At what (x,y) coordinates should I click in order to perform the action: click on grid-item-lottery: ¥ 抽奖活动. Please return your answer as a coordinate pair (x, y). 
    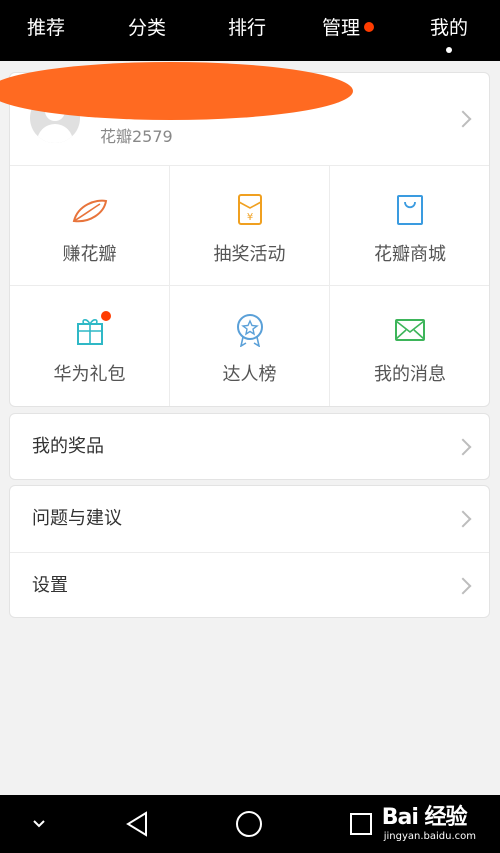
    Looking at the image, I should click on (250, 226).